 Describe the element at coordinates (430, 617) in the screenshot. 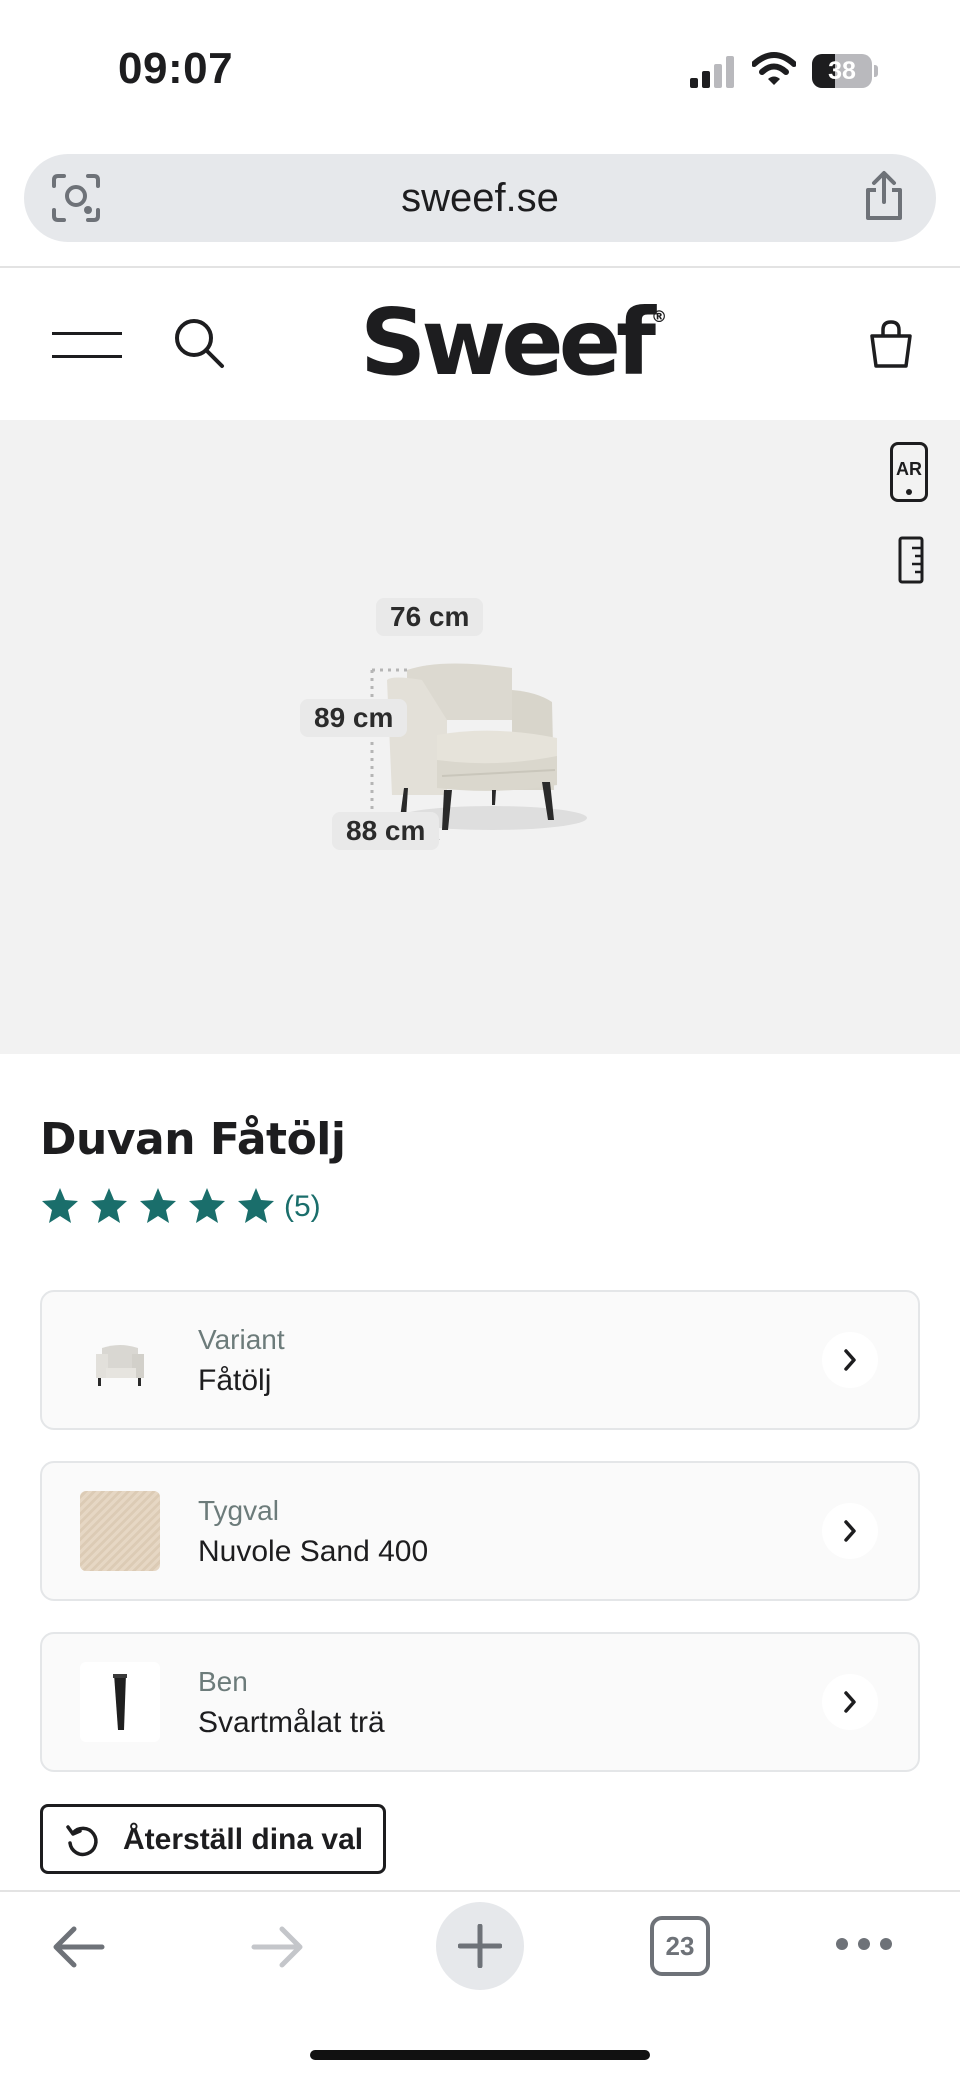

I see `dimension-width-label: 76 cm` at that location.